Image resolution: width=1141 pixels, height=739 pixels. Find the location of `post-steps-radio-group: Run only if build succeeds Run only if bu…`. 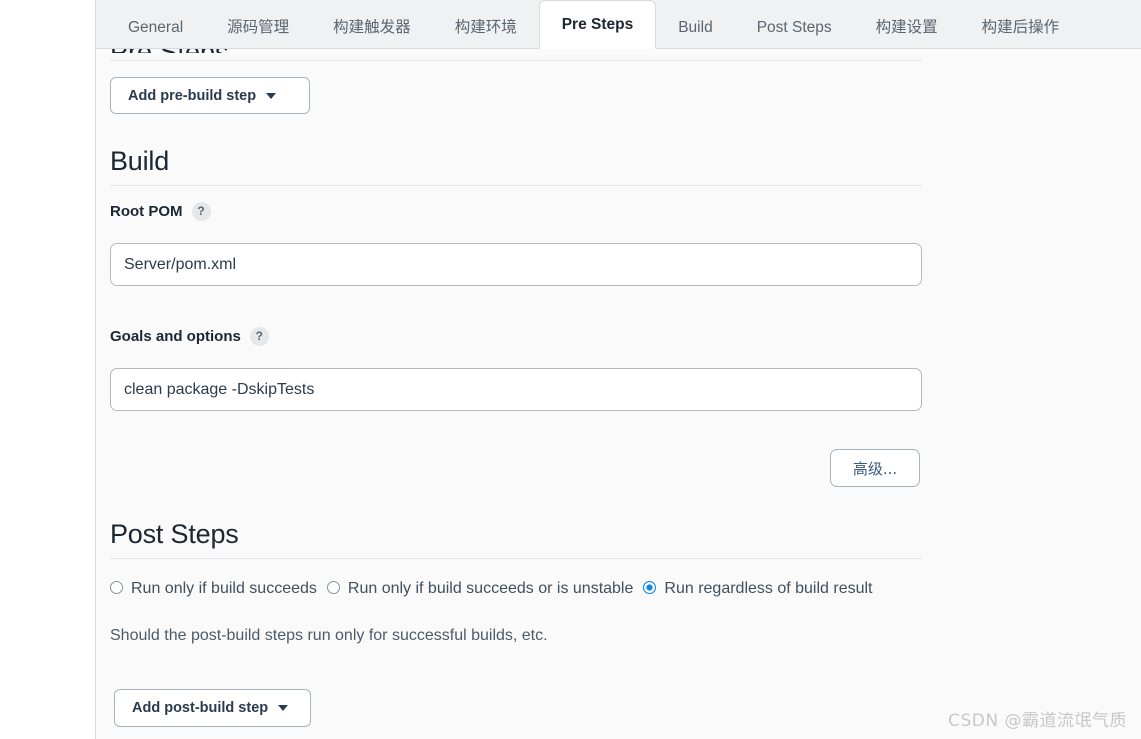

post-steps-radio-group: Run only if build succeeds Run only if bu… is located at coordinates (516, 589).